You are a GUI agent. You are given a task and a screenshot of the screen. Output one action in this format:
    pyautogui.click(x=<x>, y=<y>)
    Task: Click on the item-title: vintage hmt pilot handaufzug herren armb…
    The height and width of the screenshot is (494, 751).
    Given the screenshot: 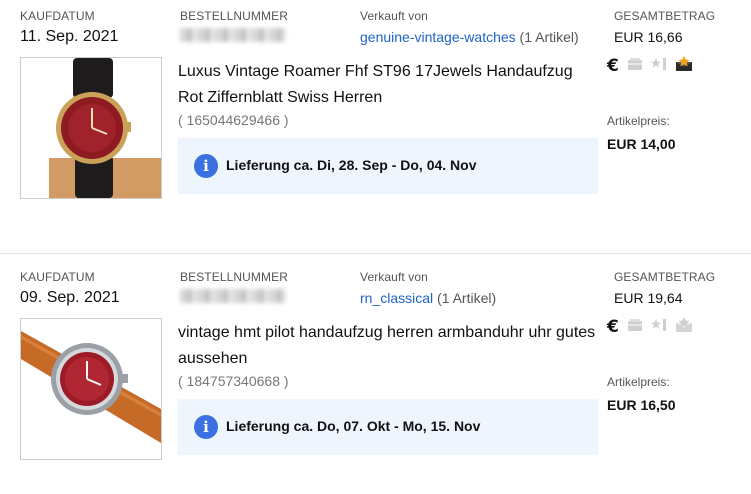 What is the action you would take?
    pyautogui.click(x=388, y=346)
    